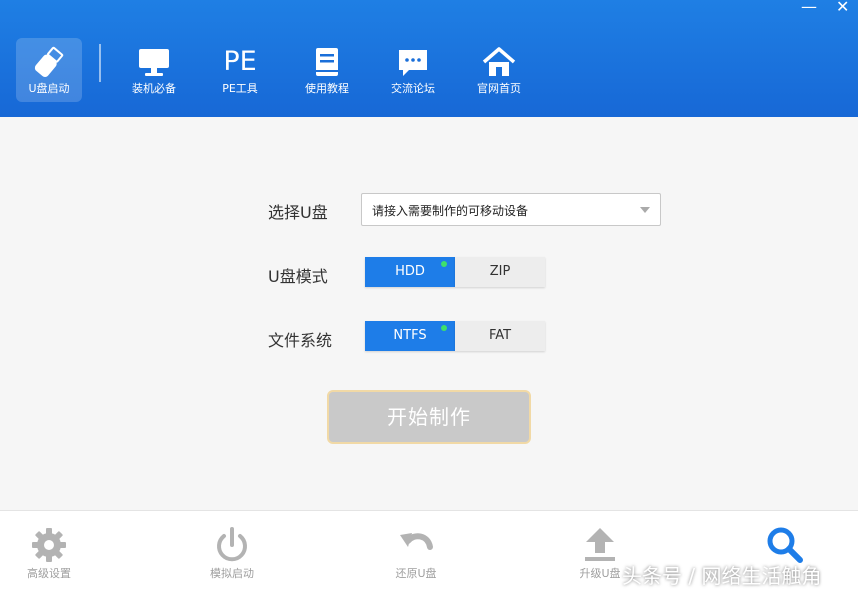 The image size is (858, 593). What do you see at coordinates (416, 555) in the screenshot?
I see `restore-usb-button: 还原U盘` at bounding box center [416, 555].